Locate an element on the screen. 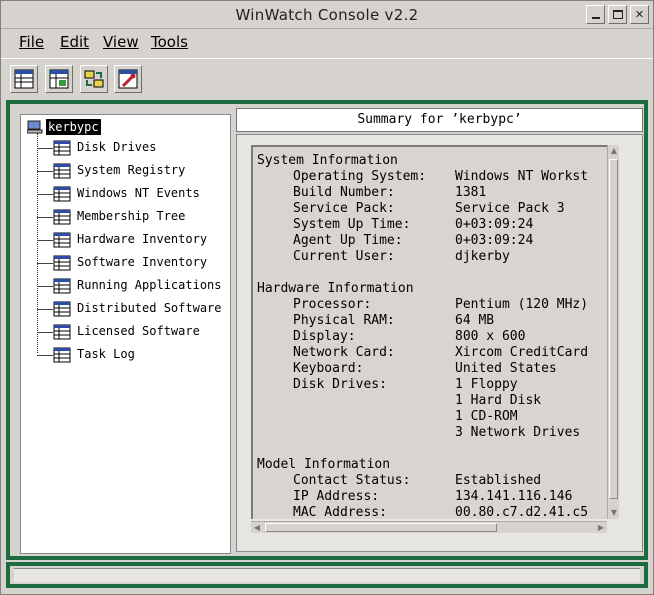 The width and height of the screenshot is (654, 595). info-key: Operating System: is located at coordinates (360, 176).